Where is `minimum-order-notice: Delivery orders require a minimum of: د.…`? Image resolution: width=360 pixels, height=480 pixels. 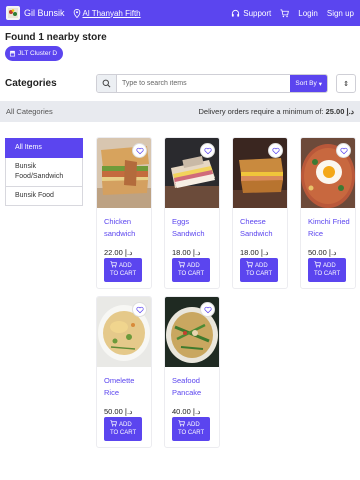 minimum-order-notice: Delivery orders require a minimum of: د.… is located at coordinates (276, 111).